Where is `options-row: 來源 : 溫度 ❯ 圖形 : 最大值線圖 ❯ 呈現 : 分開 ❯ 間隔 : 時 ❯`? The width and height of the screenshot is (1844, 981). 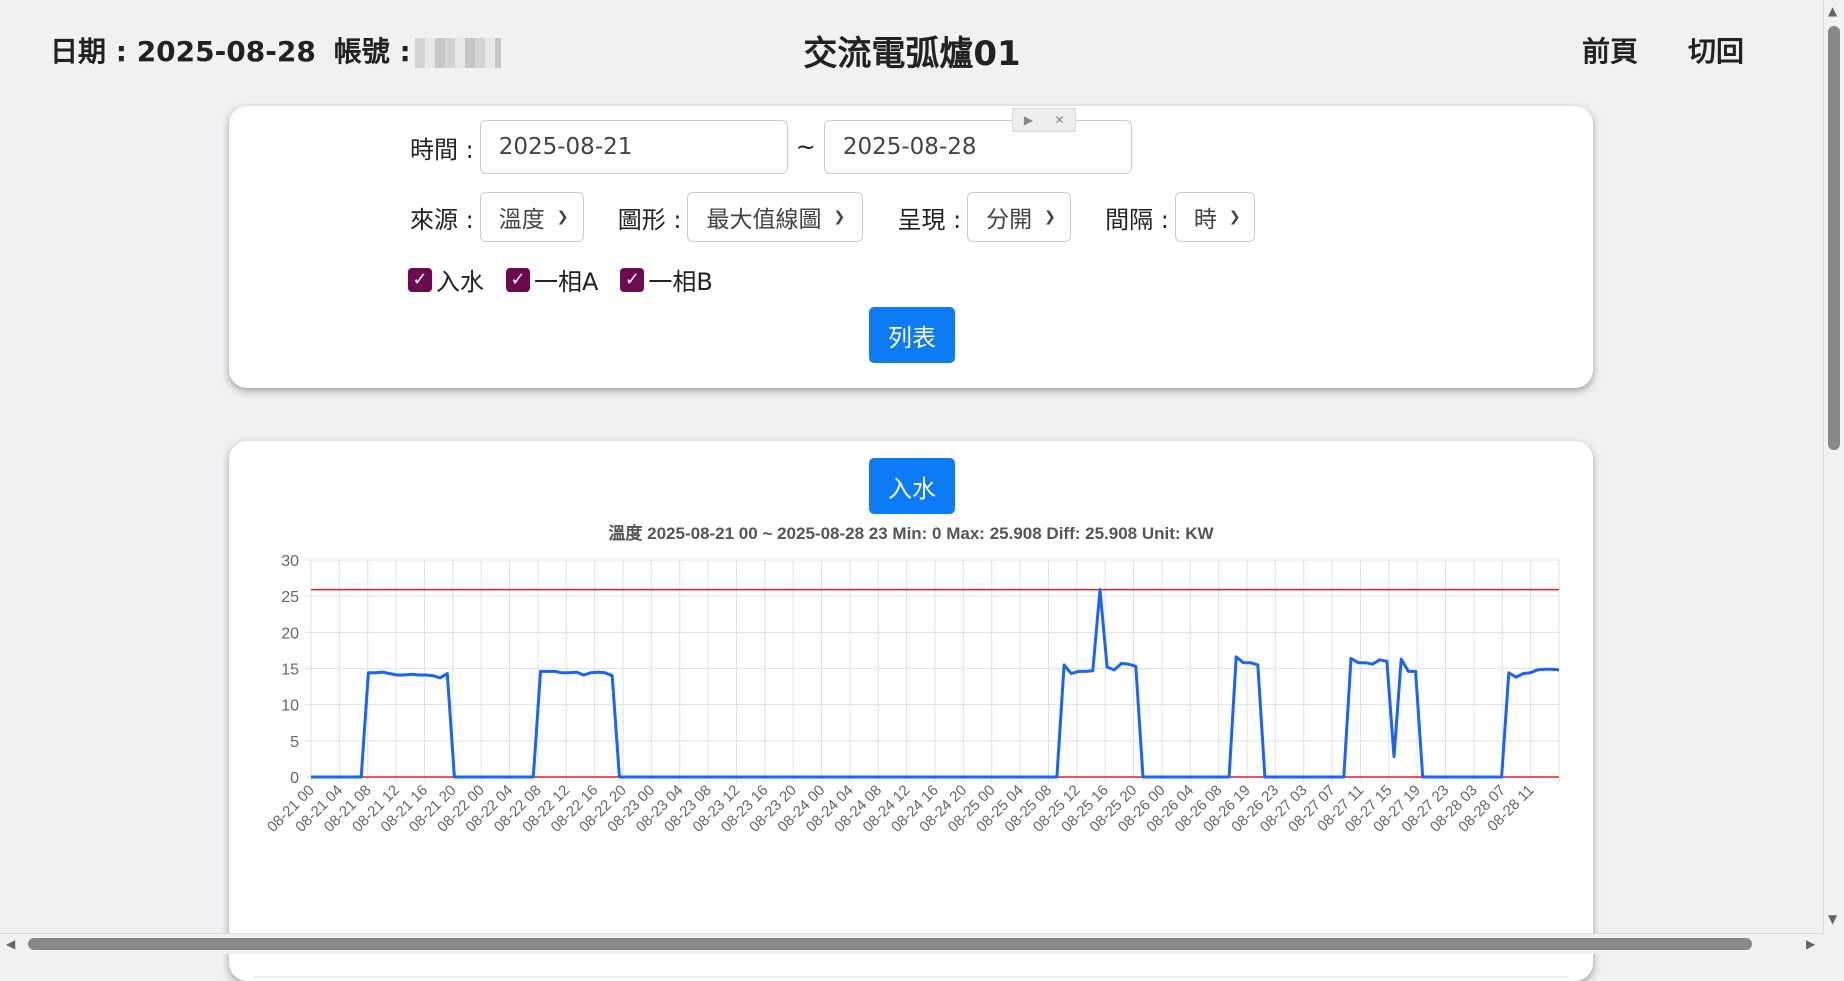
options-row: 來源 : 溫度 ❯ 圖形 : 最大值線圖 ❯ 呈現 : 分開 ❯ 間隔 : 時 ❯ is located at coordinates (849, 217).